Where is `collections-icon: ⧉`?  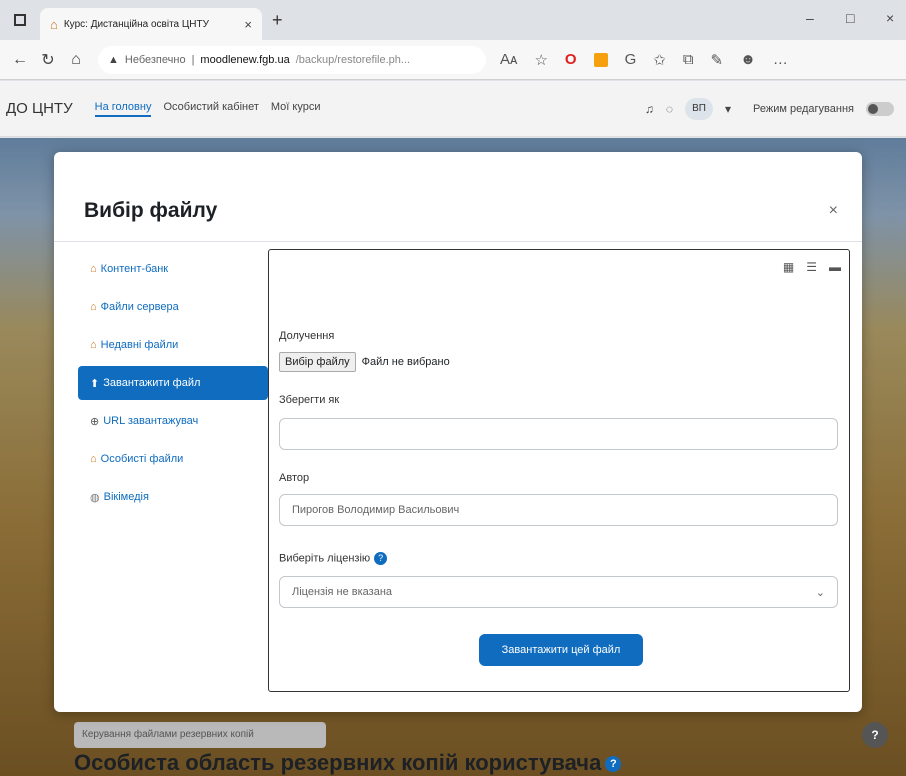
collections-icon: ⧉ is located at coordinates (688, 59).